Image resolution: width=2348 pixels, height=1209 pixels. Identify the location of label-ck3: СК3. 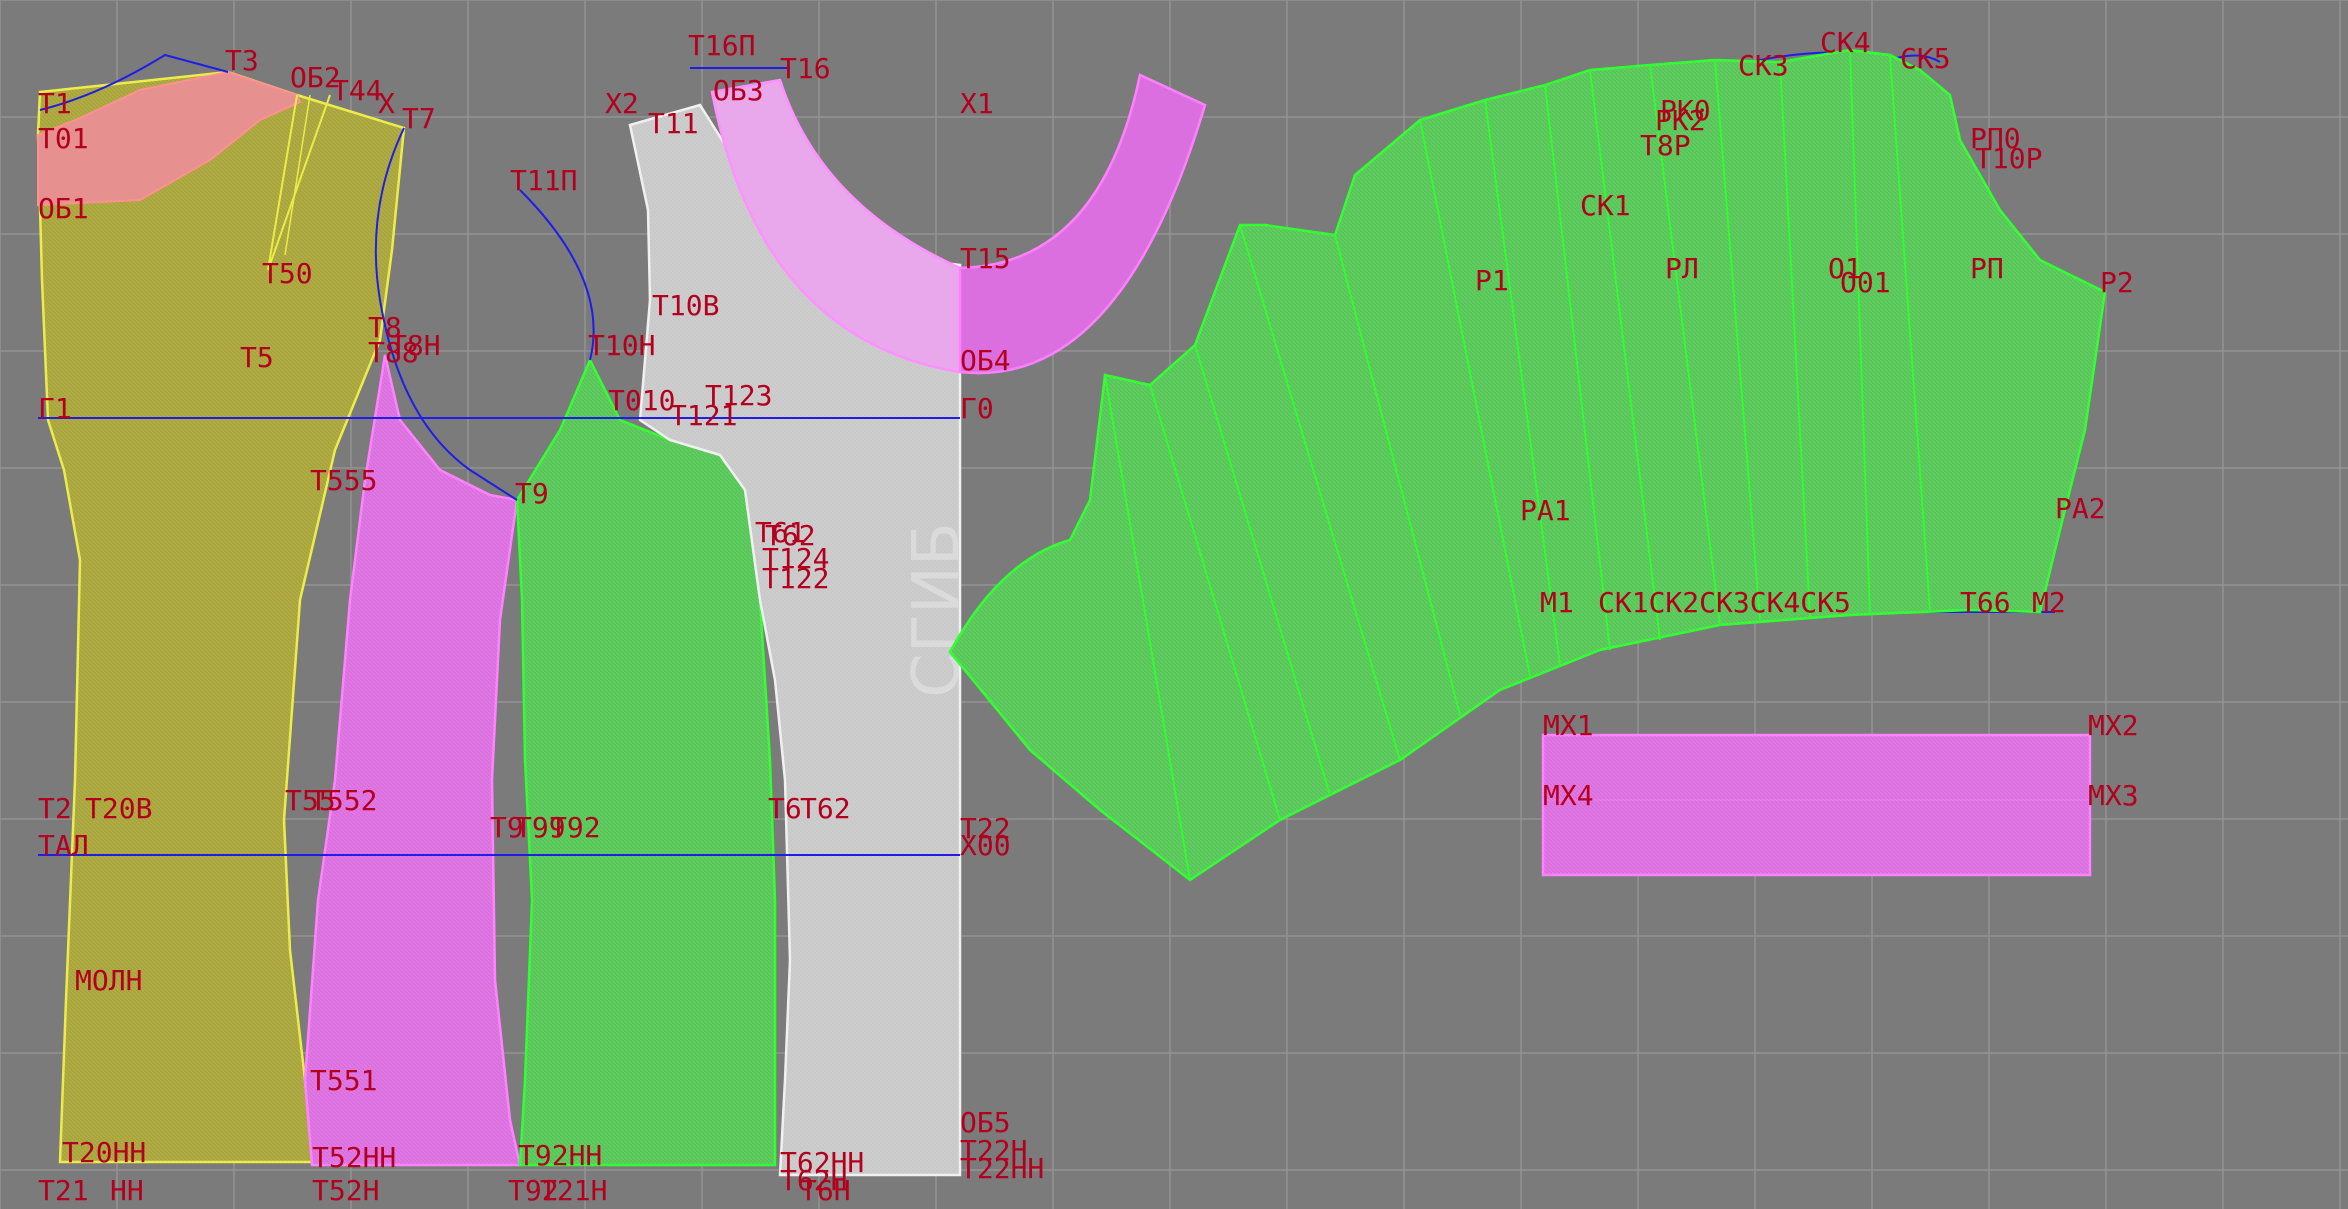
(1763, 65).